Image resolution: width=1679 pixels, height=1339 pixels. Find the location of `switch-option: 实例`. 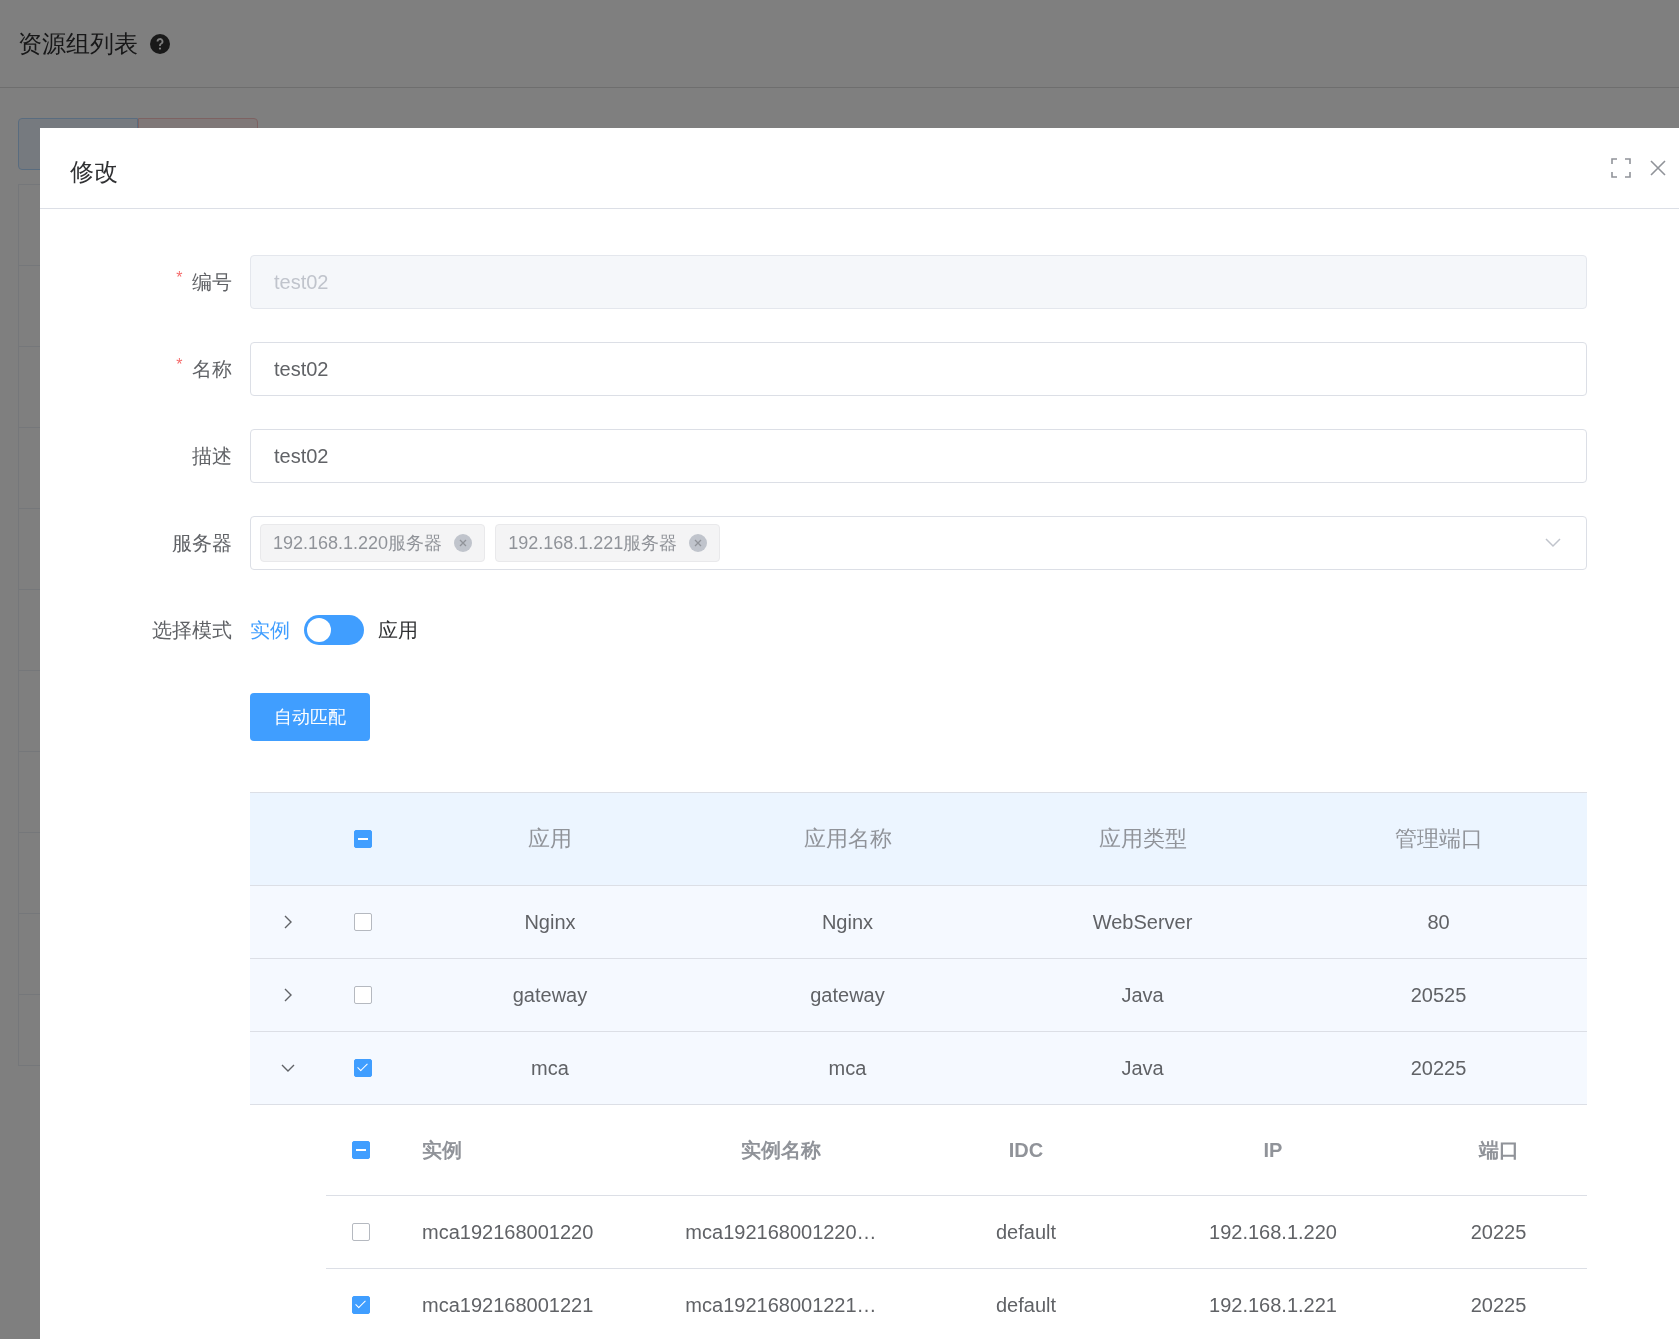

switch-option: 实例 is located at coordinates (270, 630).